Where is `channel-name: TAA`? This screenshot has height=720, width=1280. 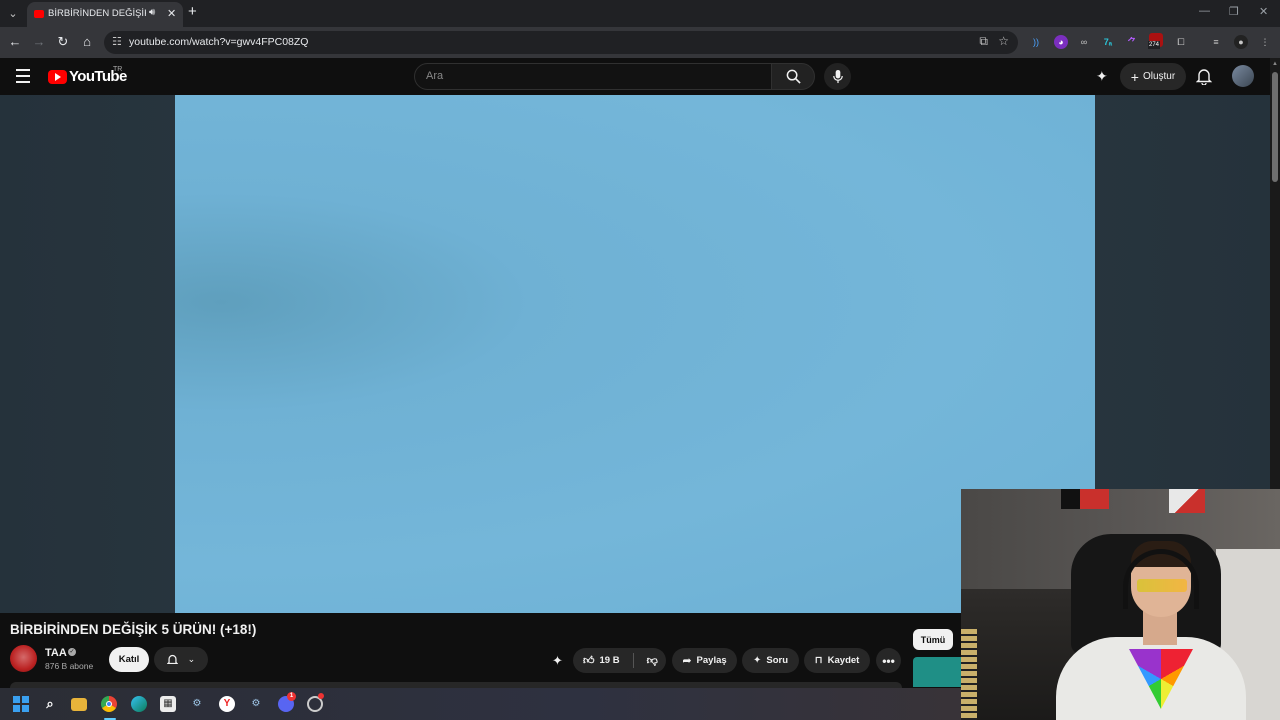 channel-name: TAA is located at coordinates (56, 653).